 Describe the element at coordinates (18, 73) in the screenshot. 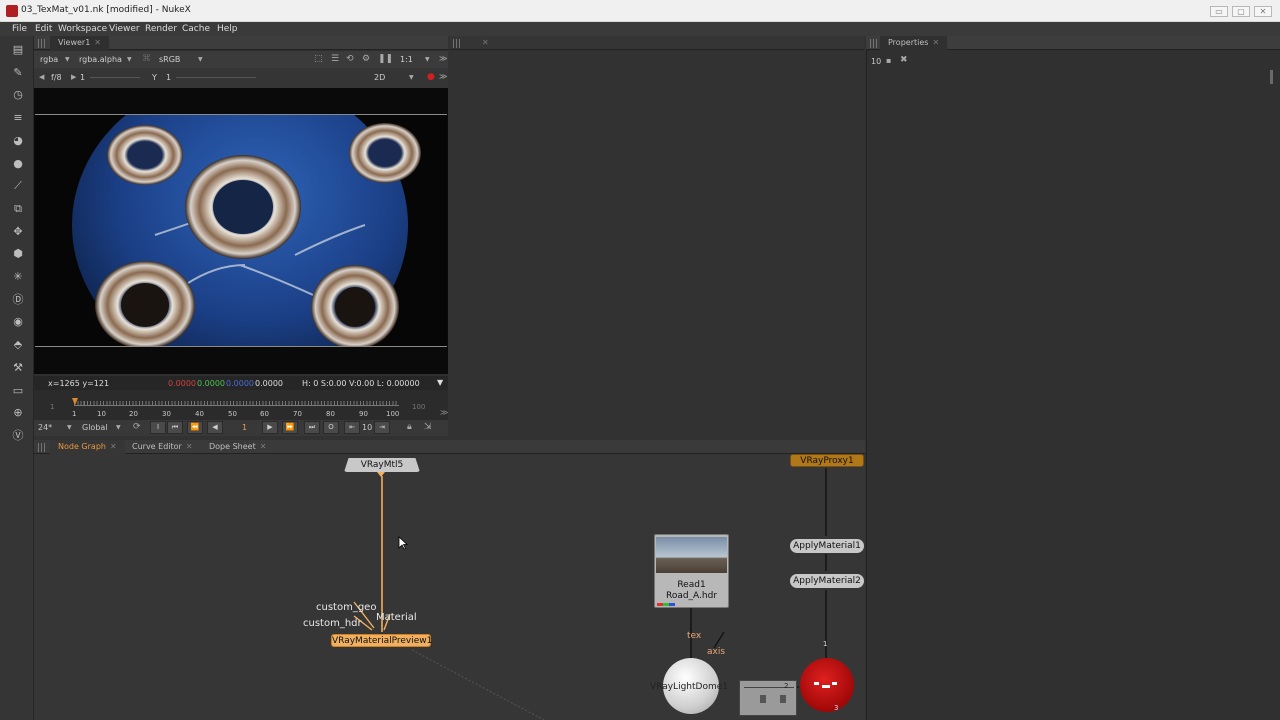

I see `draw-icon: ✎` at that location.